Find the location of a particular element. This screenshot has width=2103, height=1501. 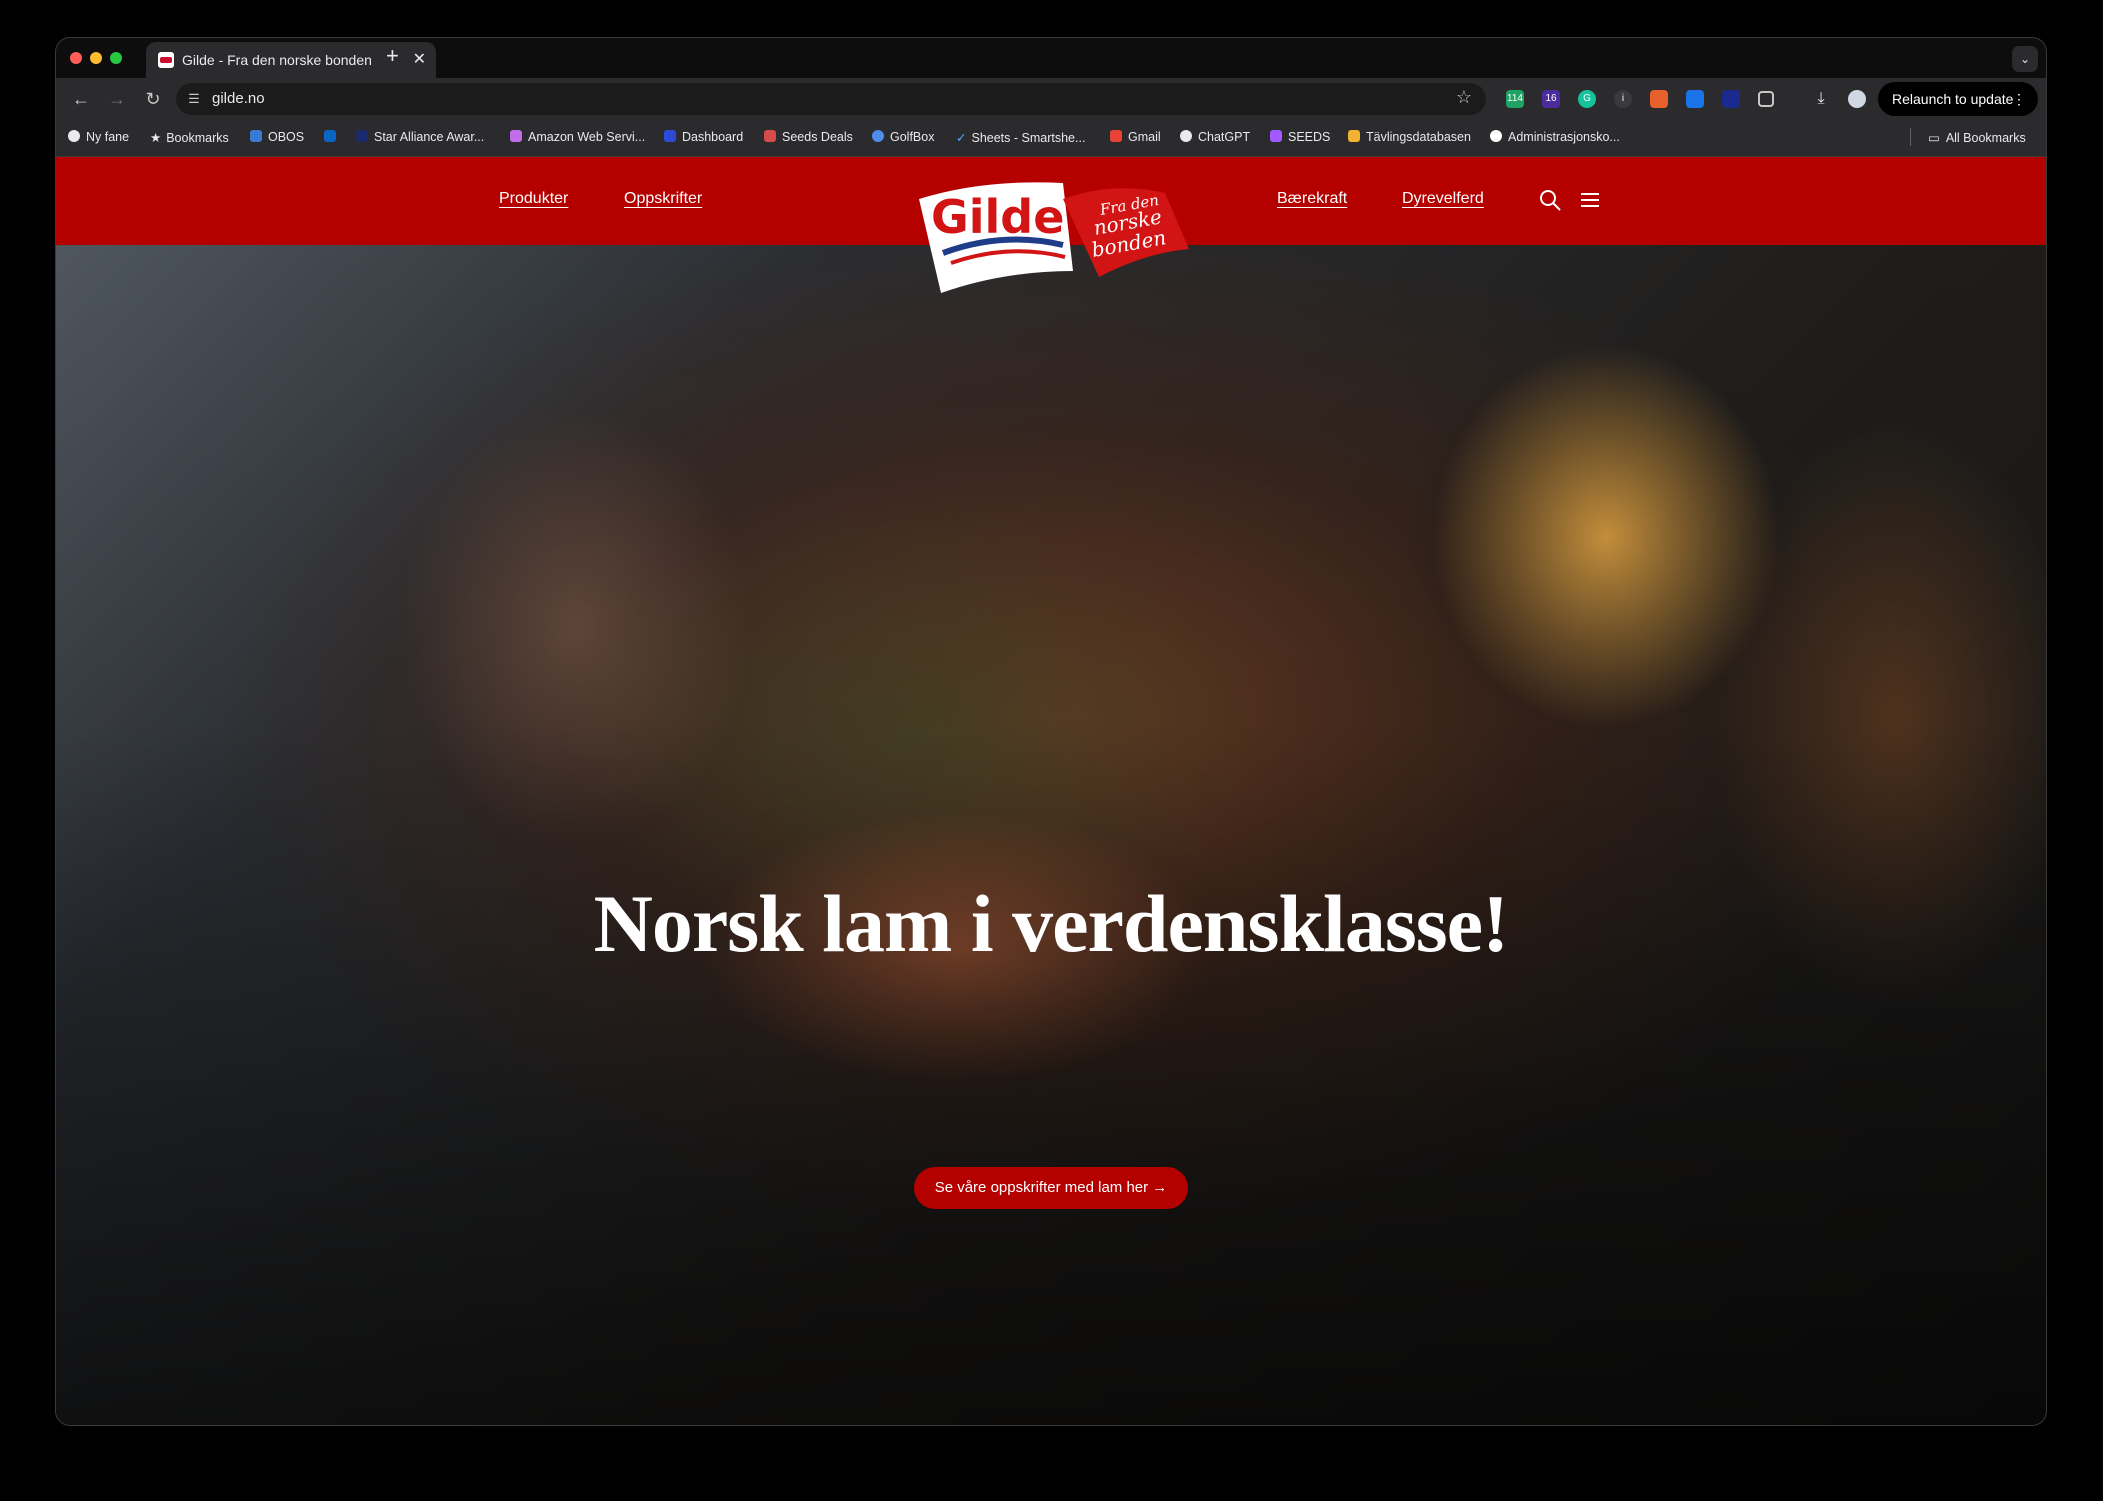

search-icon is located at coordinates (1550, 200).